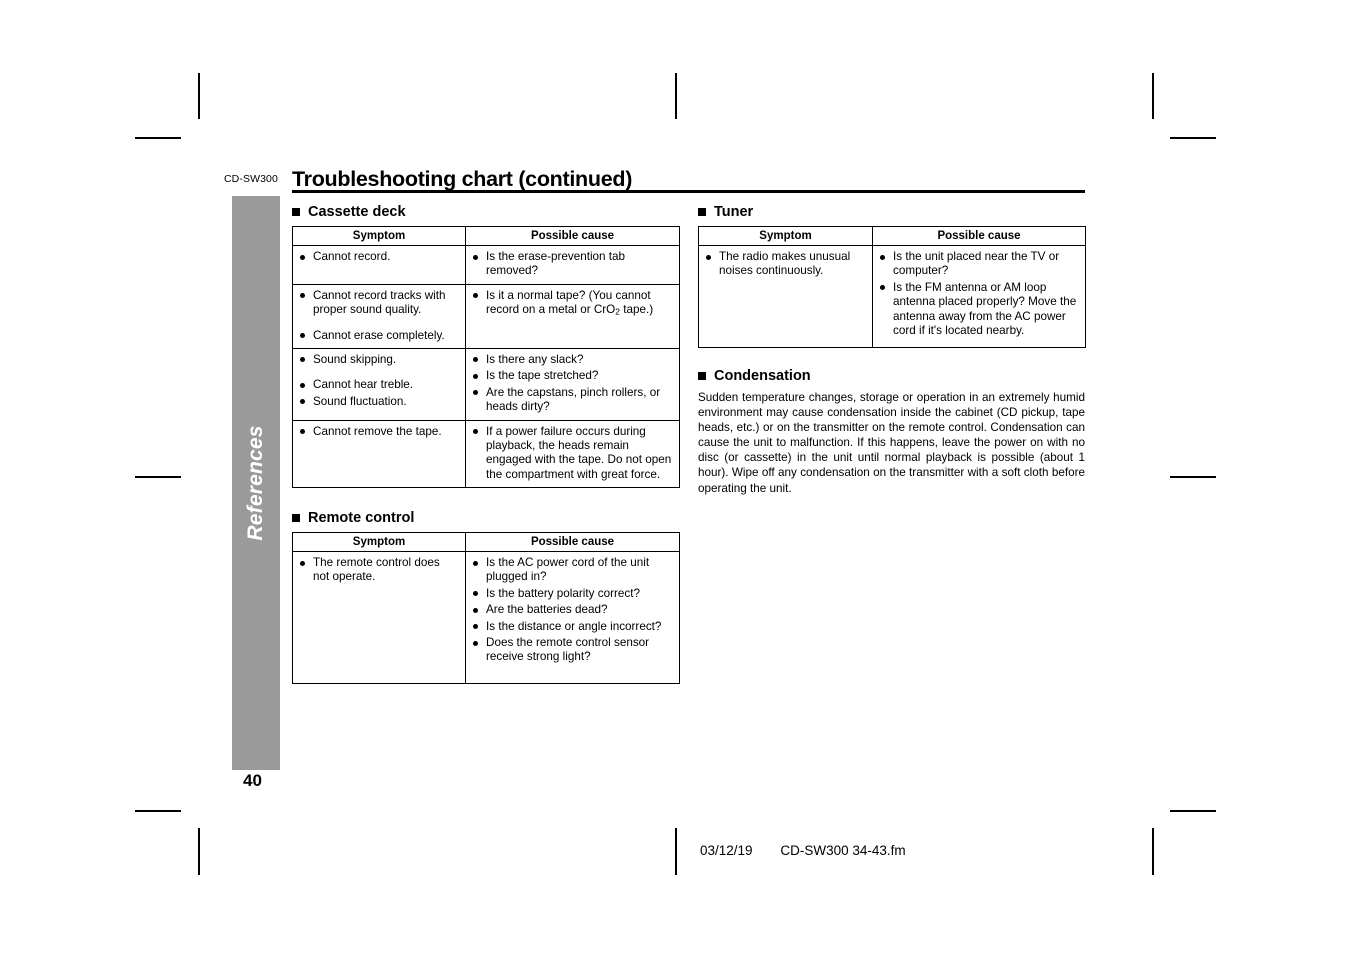  Describe the element at coordinates (843, 850) in the screenshot. I see `footer-filename: CD-SW300 34-43.fm` at that location.